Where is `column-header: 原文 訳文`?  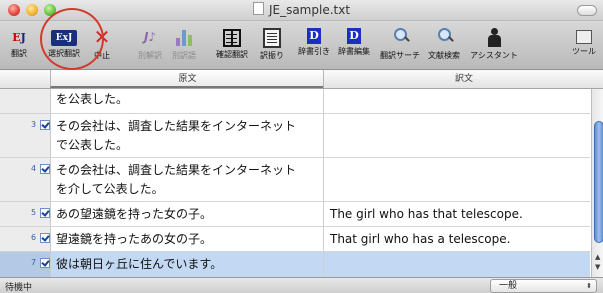
column-header: 原文 訳文 is located at coordinates (301, 79).